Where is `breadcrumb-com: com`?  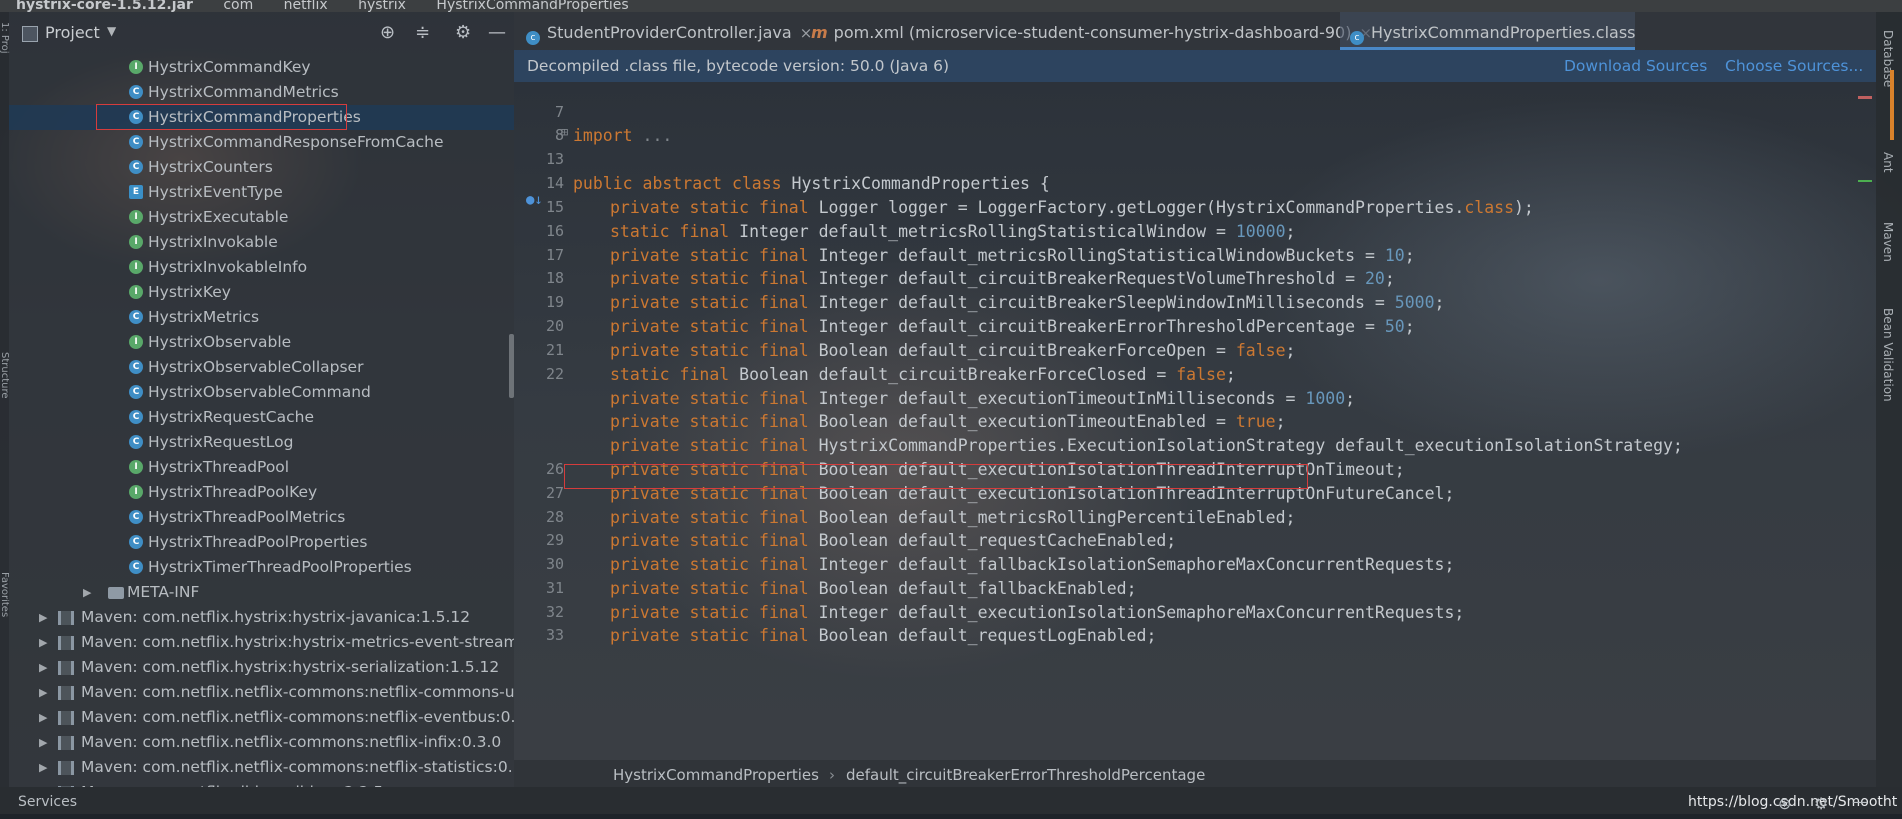
breadcrumb-com: com is located at coordinates (238, 6).